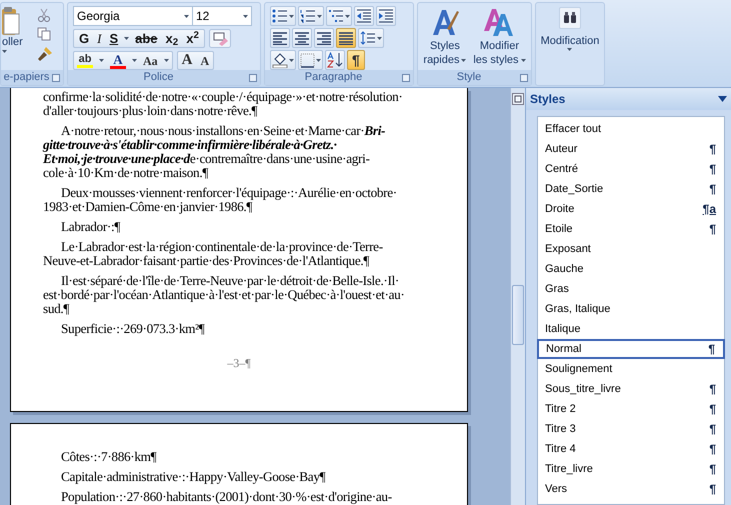 The width and height of the screenshot is (731, 505). I want to click on align-right-icon, so click(324, 38).